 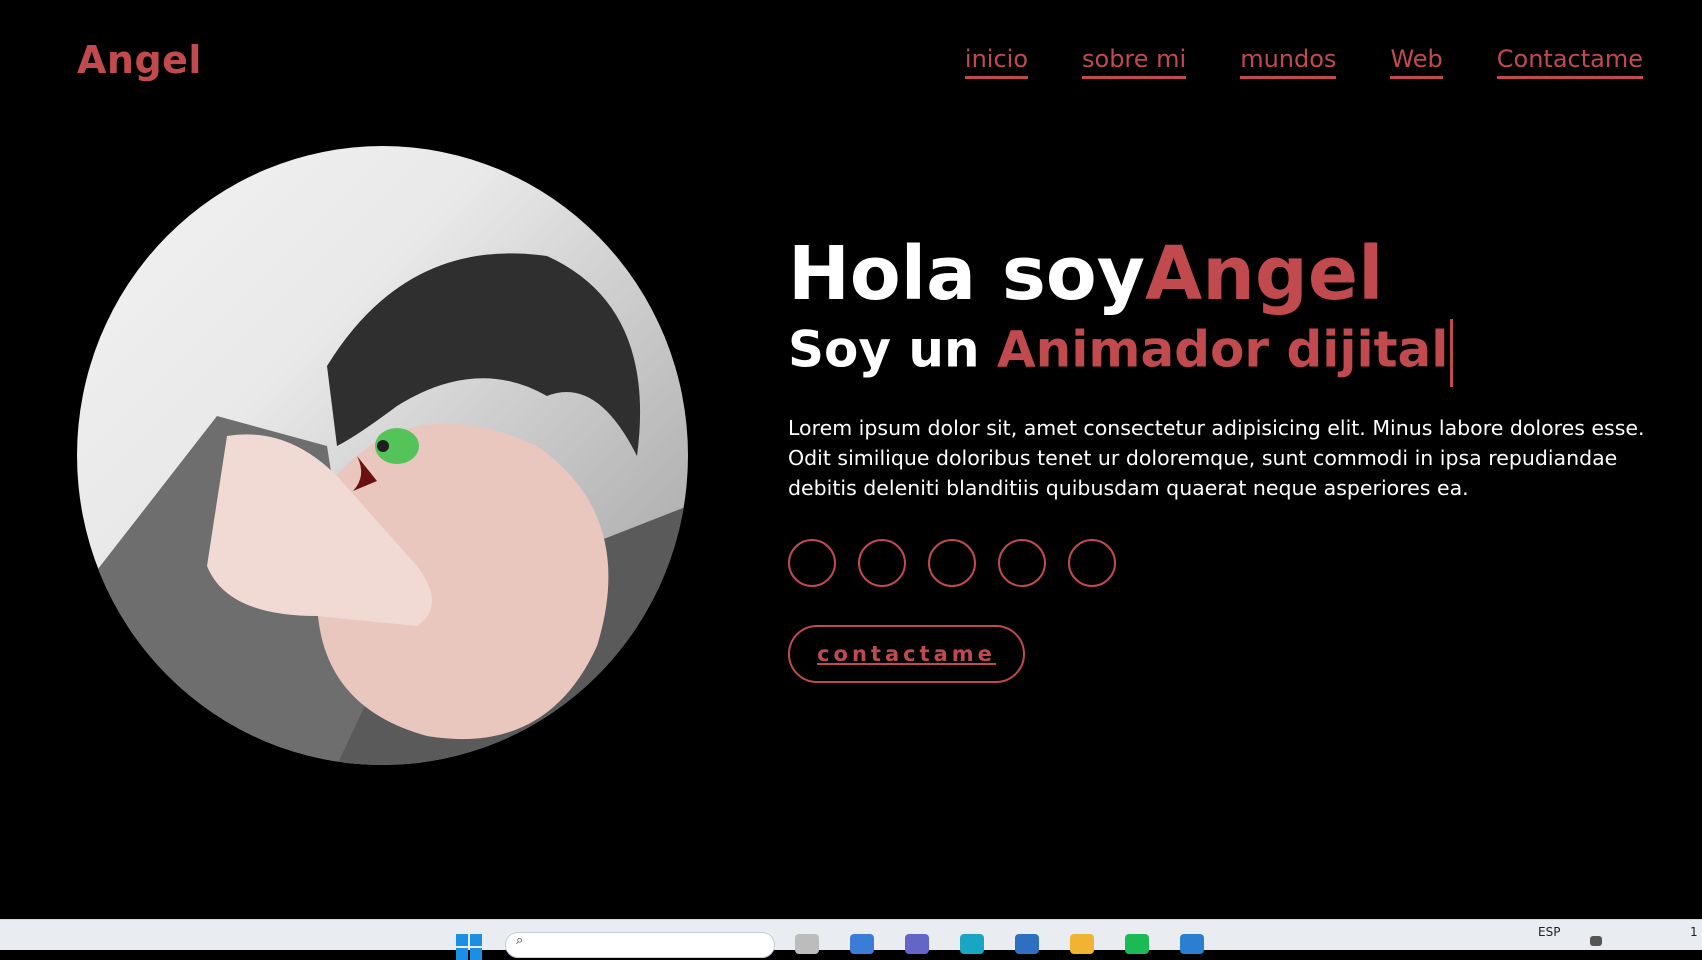 I want to click on nav-link-sobre-mi: sobre mi, so click(x=1134, y=62).